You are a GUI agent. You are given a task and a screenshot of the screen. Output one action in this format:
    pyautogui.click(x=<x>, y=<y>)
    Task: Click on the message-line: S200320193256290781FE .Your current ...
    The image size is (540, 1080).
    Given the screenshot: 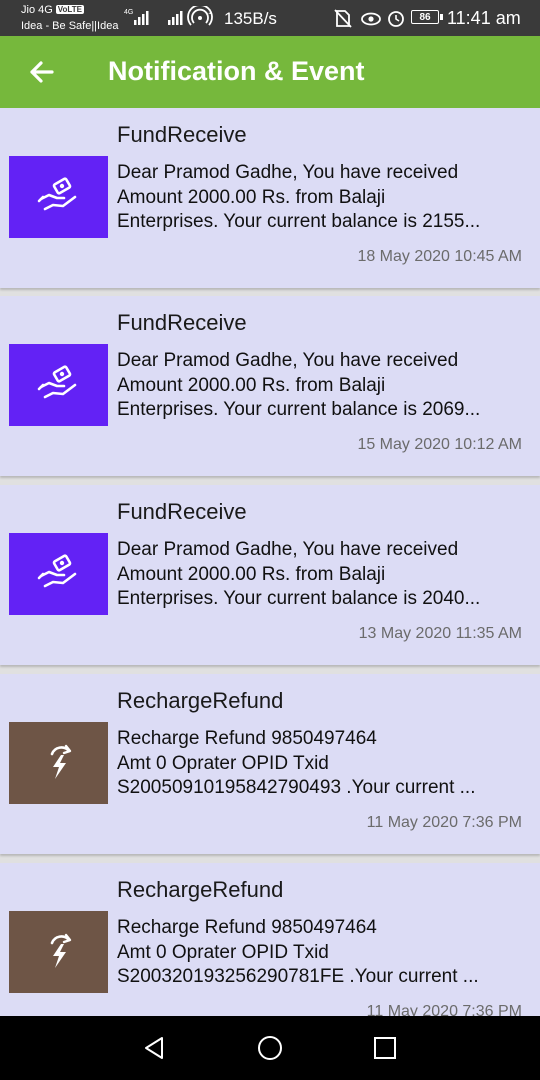 What is the action you would take?
    pyautogui.click(x=298, y=976)
    